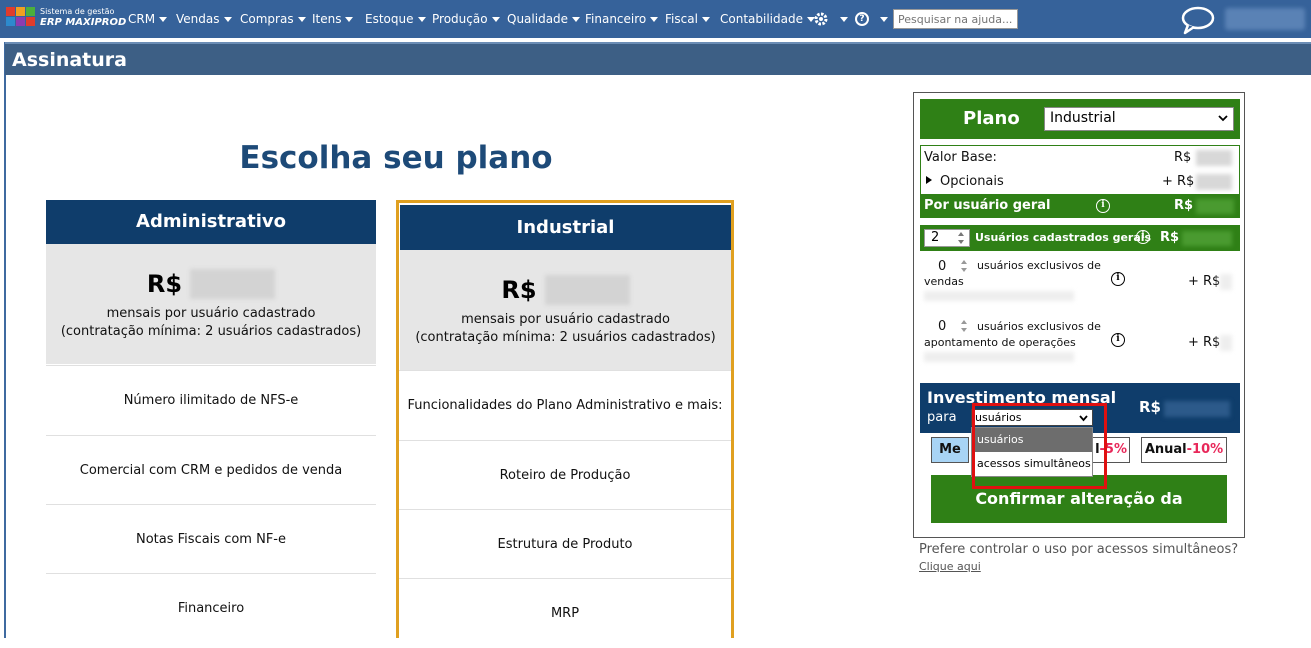 This screenshot has height=648, width=1311. I want to click on help-icon: ?, so click(862, 19).